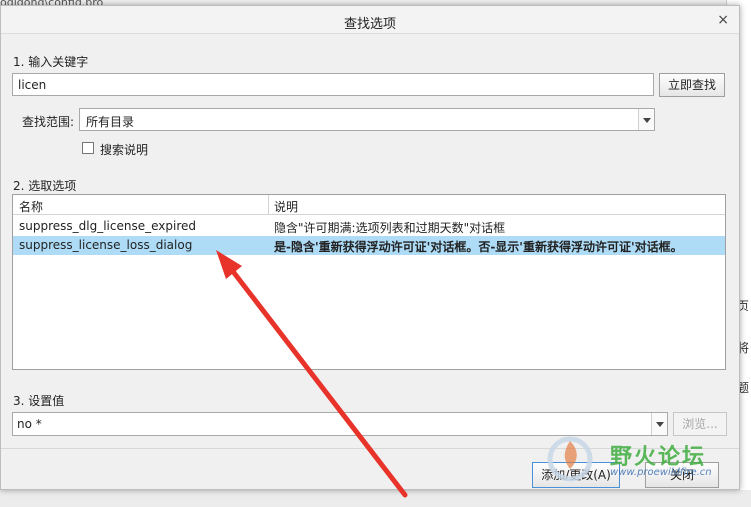 This screenshot has width=751, height=507. Describe the element at coordinates (570, 459) in the screenshot. I see `watermark-logo-icon` at that location.